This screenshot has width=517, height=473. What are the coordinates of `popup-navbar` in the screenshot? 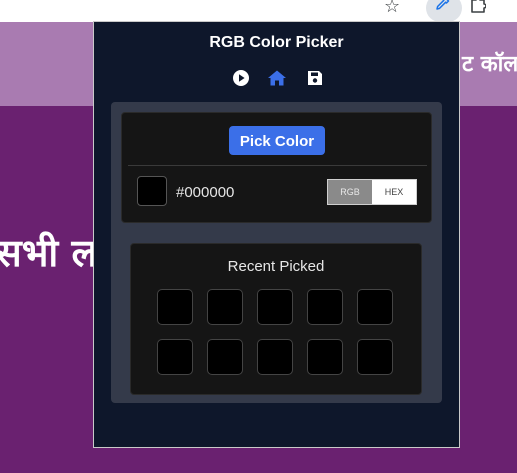 It's located at (276, 78).